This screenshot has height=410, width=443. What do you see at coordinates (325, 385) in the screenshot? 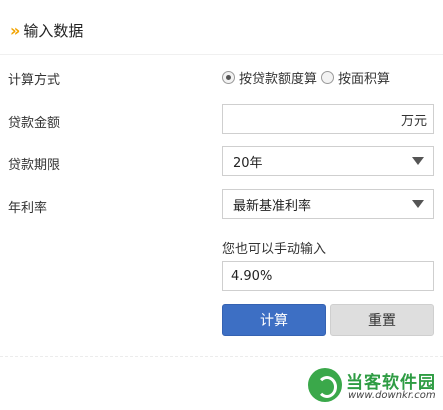
I see `watermark-logo-icon` at bounding box center [325, 385].